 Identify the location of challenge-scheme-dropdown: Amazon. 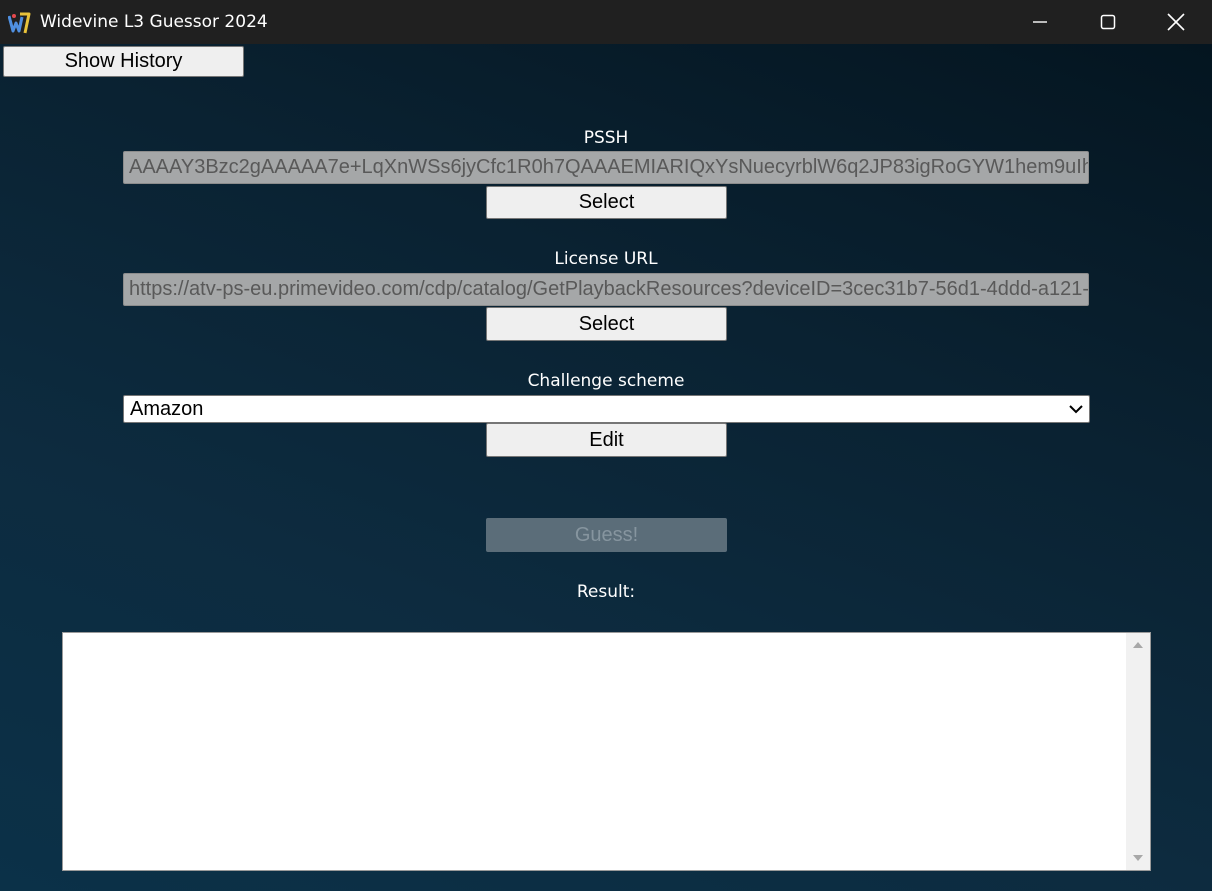
(606, 409).